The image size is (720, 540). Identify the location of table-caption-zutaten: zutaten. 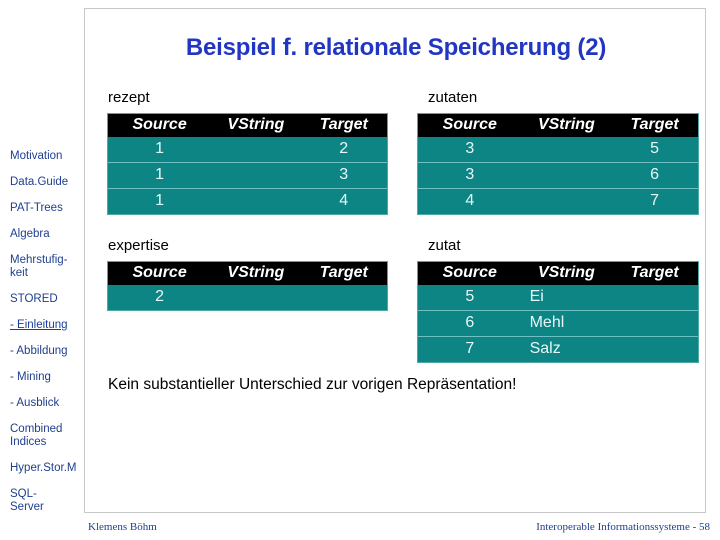
(453, 97).